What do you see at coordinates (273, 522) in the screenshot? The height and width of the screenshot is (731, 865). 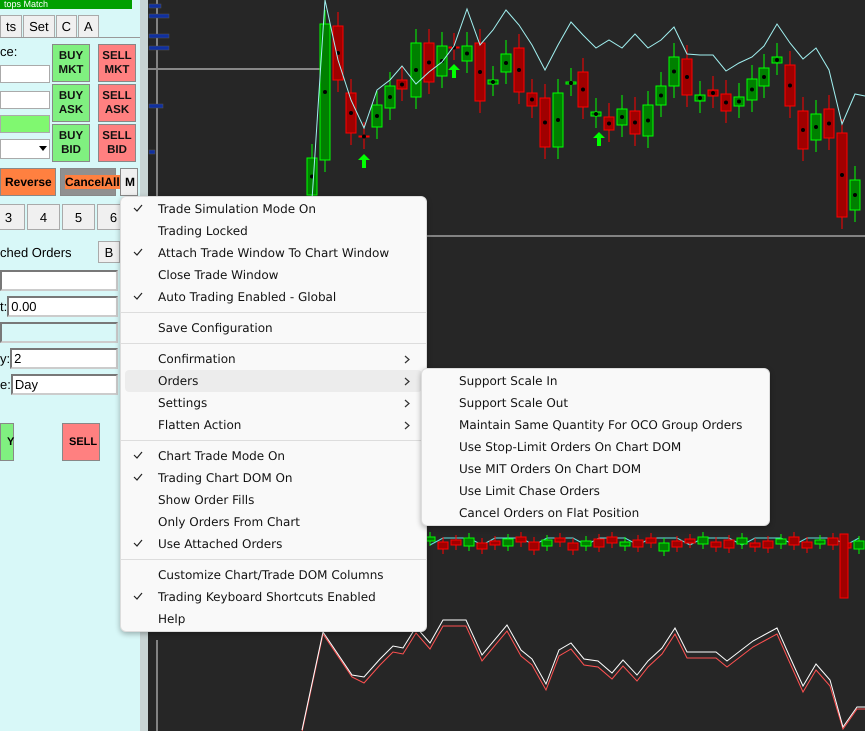 I see `menu-item: Only Orders From Chart` at bounding box center [273, 522].